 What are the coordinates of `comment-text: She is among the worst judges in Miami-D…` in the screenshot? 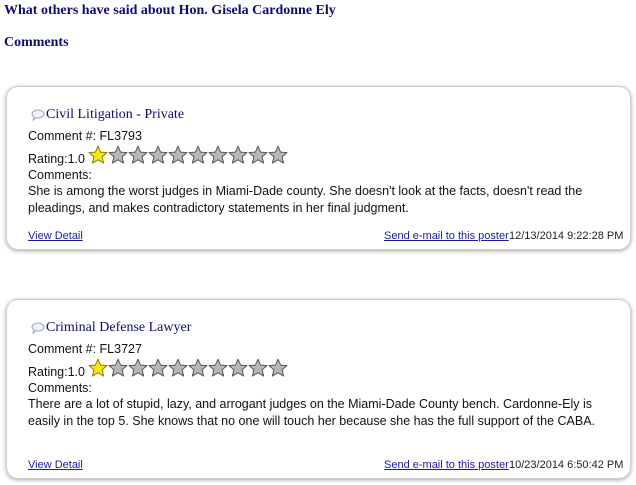 It's located at (305, 199).